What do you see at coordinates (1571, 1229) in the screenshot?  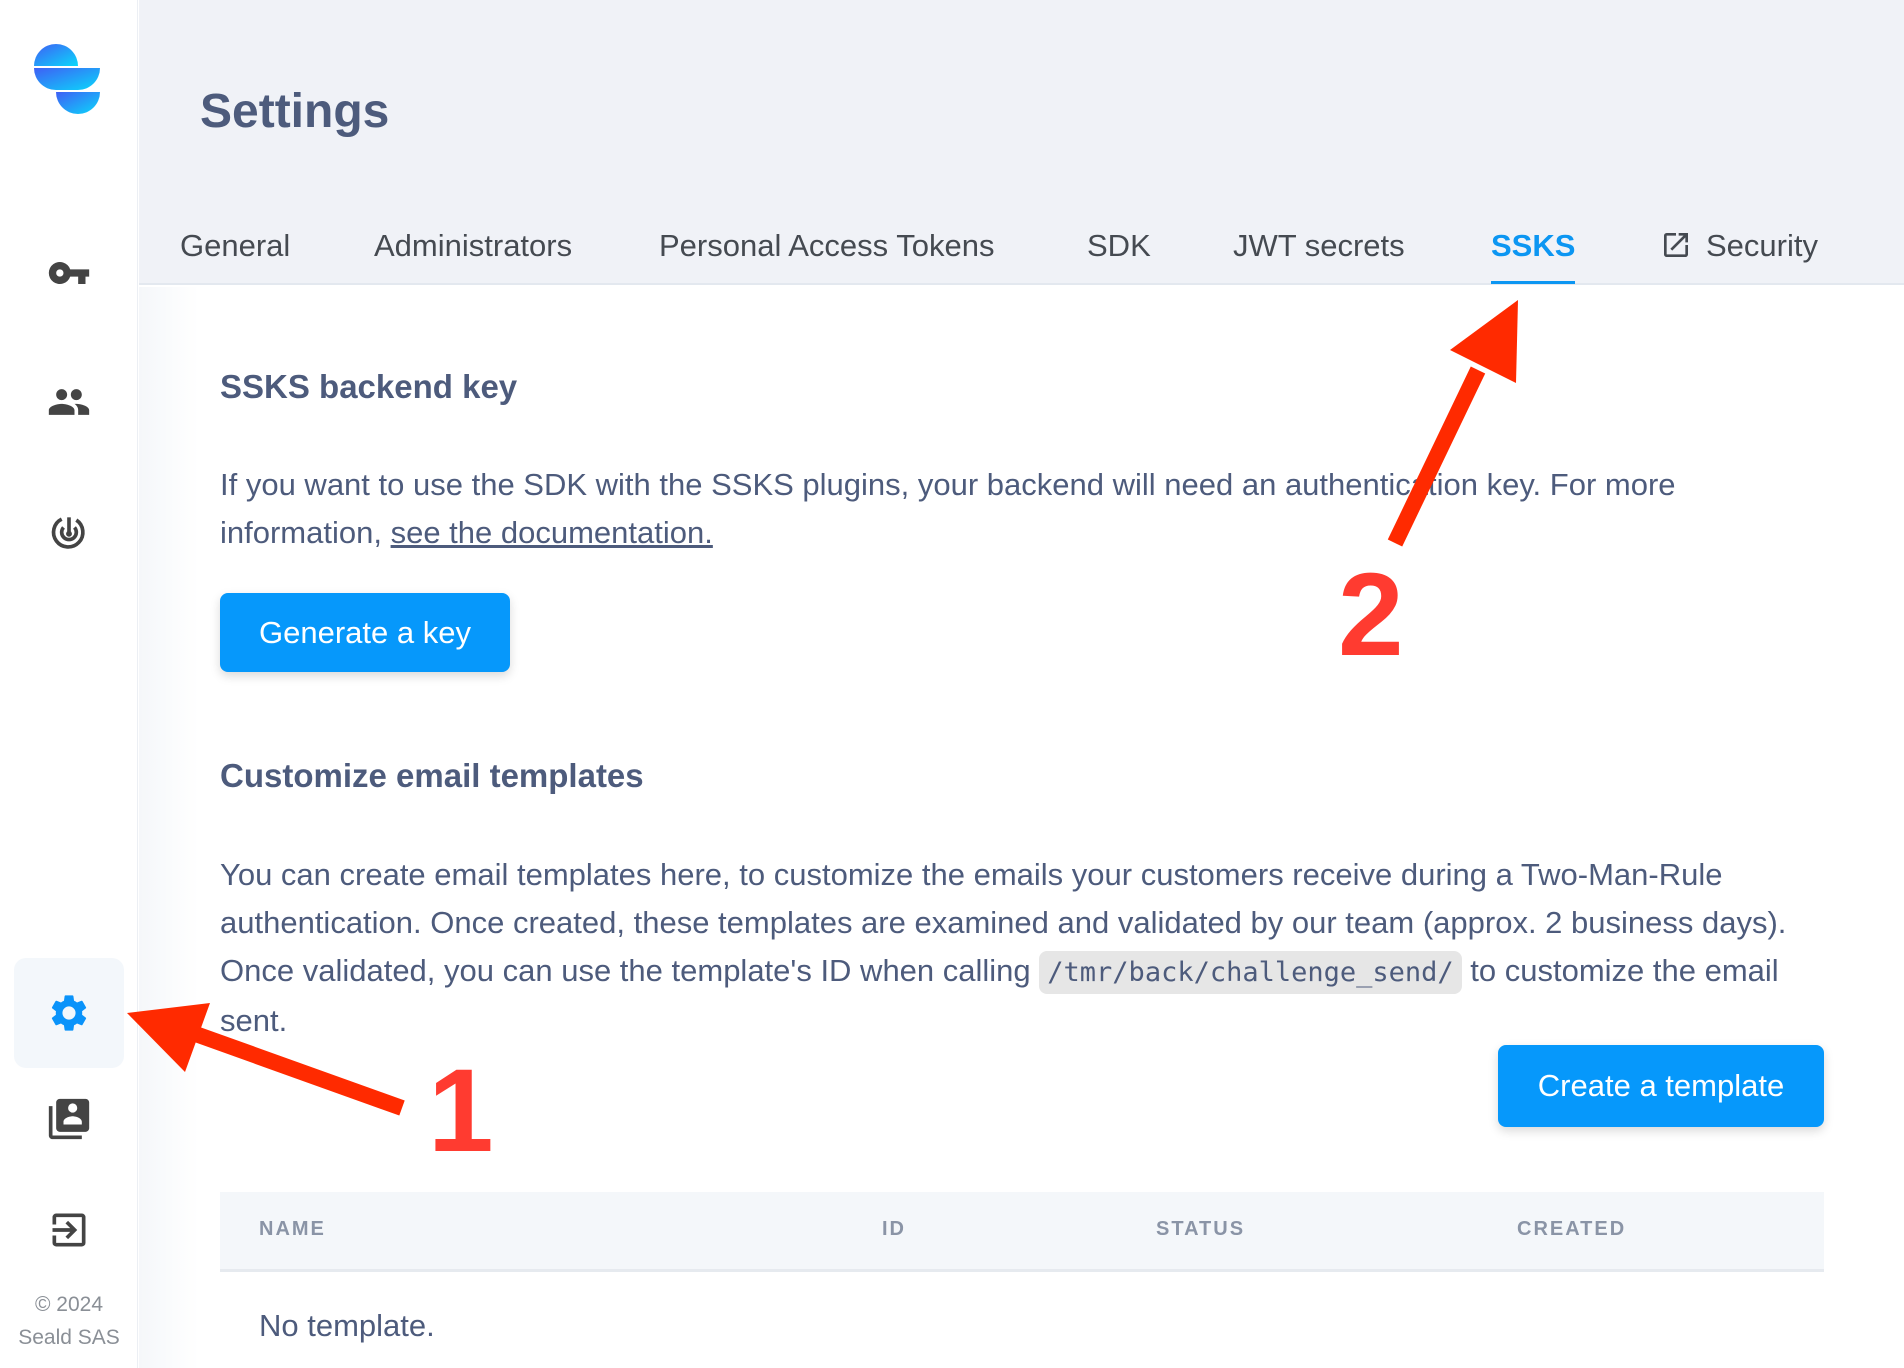 I see `column-created: CREATED` at bounding box center [1571, 1229].